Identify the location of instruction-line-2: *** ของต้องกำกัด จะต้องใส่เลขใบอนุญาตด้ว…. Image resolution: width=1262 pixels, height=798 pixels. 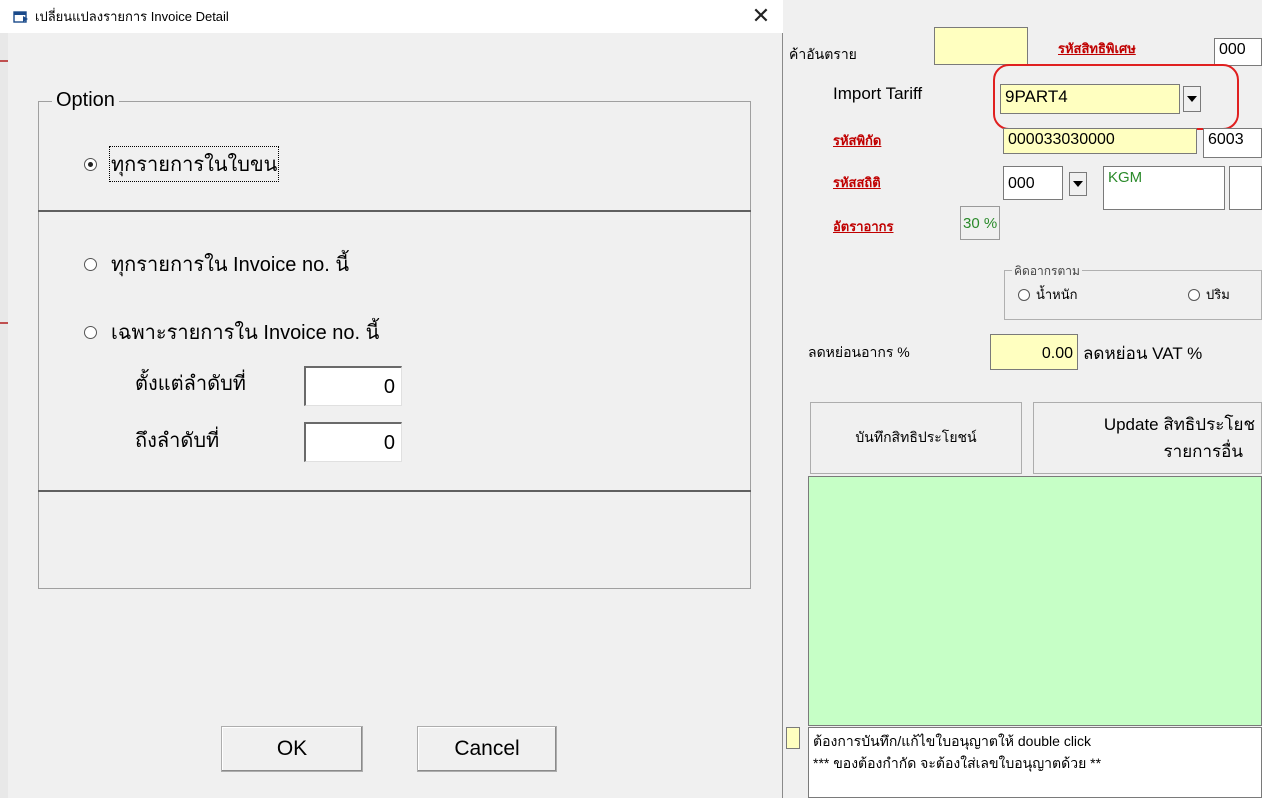
(957, 763).